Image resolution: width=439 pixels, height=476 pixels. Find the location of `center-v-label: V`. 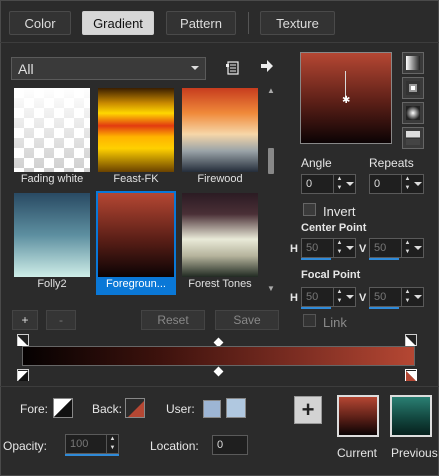

center-v-label: V is located at coordinates (363, 249).